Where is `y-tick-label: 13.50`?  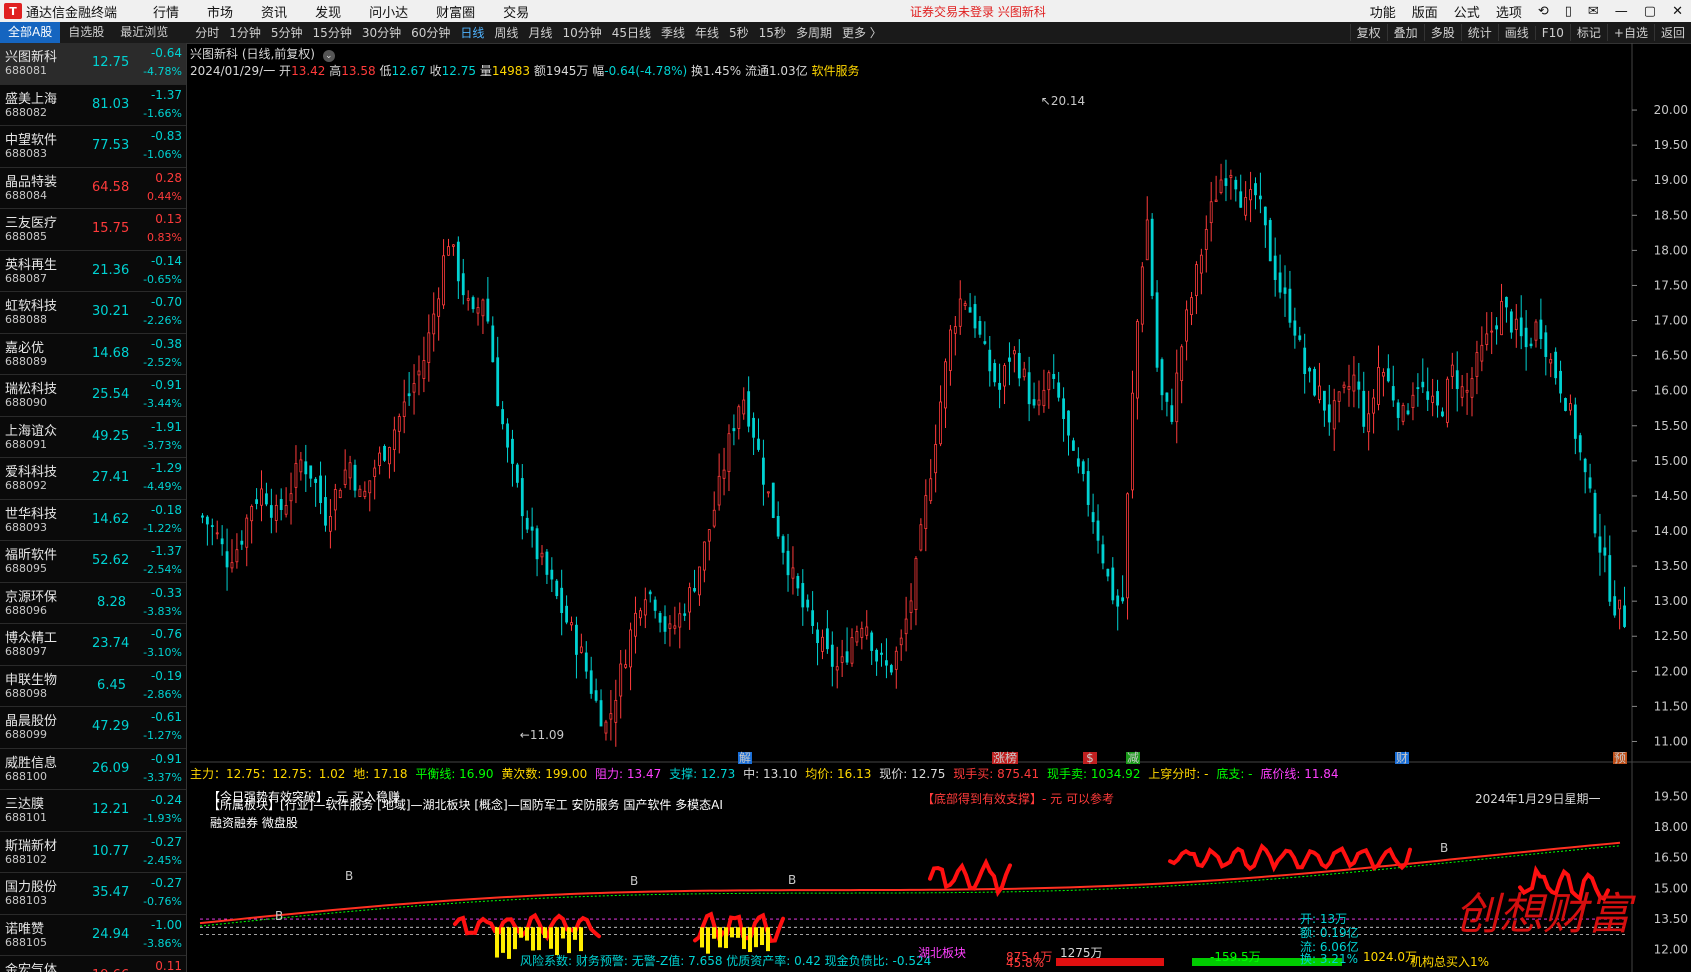 y-tick-label: 13.50 is located at coordinates (1671, 566).